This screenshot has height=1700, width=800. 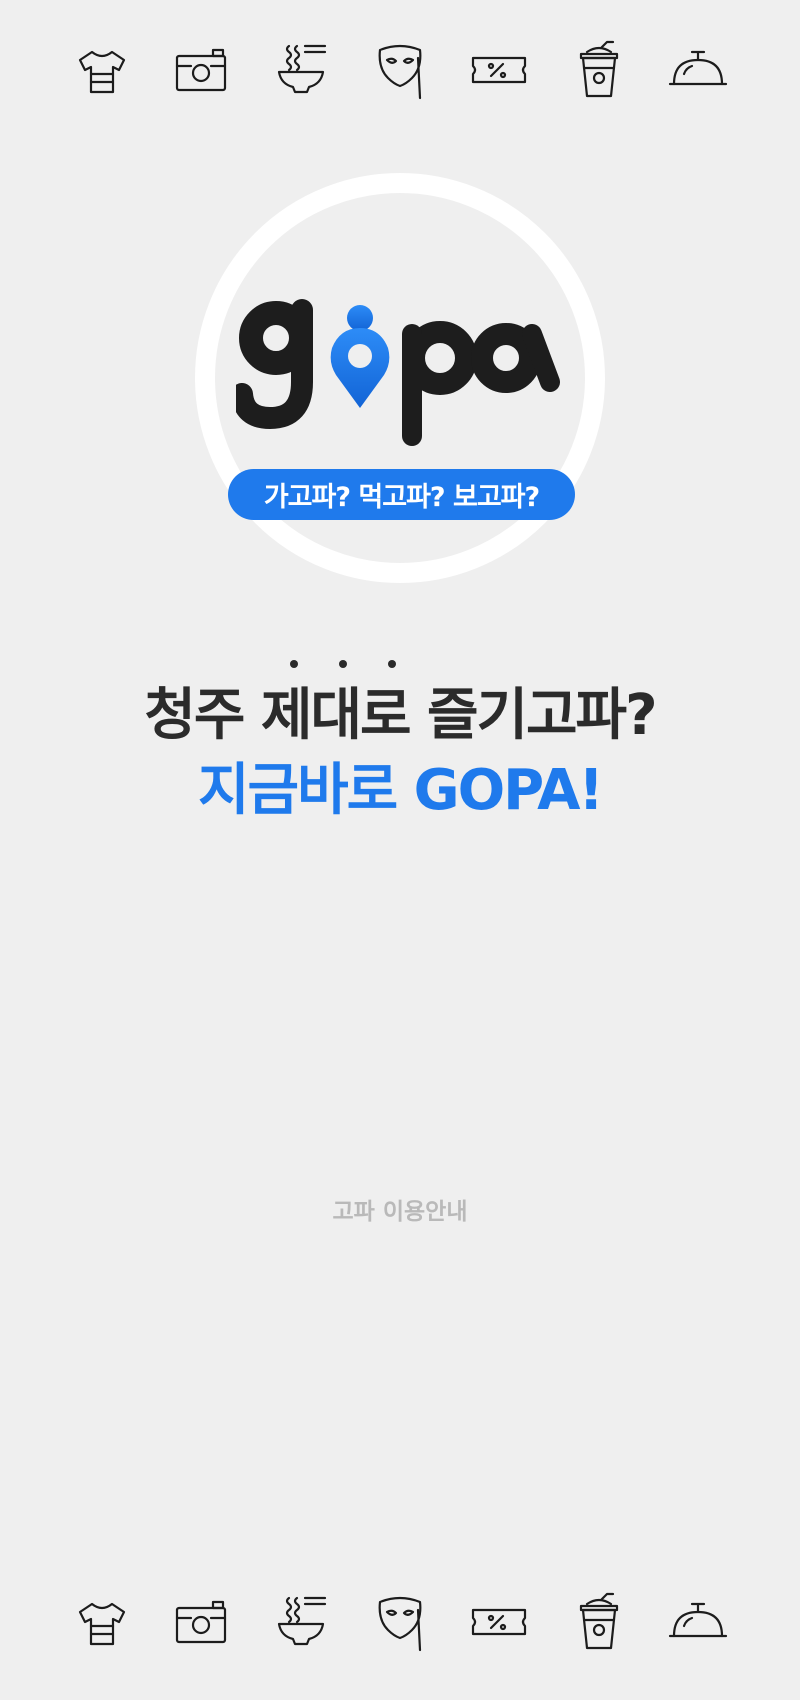 What do you see at coordinates (400, 1209) in the screenshot?
I see `usage-guide-link: 고파 이용안내` at bounding box center [400, 1209].